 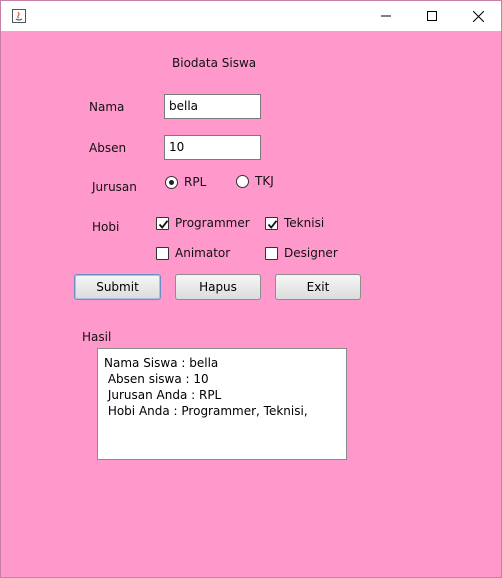 What do you see at coordinates (251, 16) in the screenshot?
I see `title-bar` at bounding box center [251, 16].